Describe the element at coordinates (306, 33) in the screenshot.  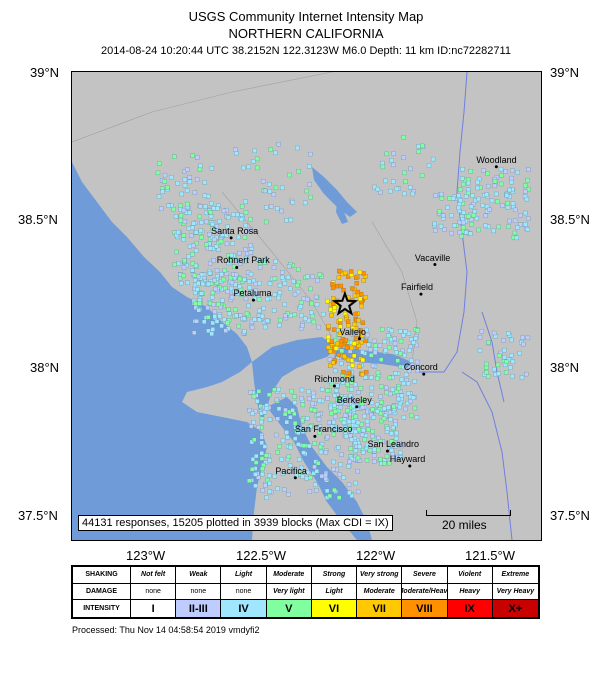
I see `map-region: NORTHERN CALIFORNIA` at that location.